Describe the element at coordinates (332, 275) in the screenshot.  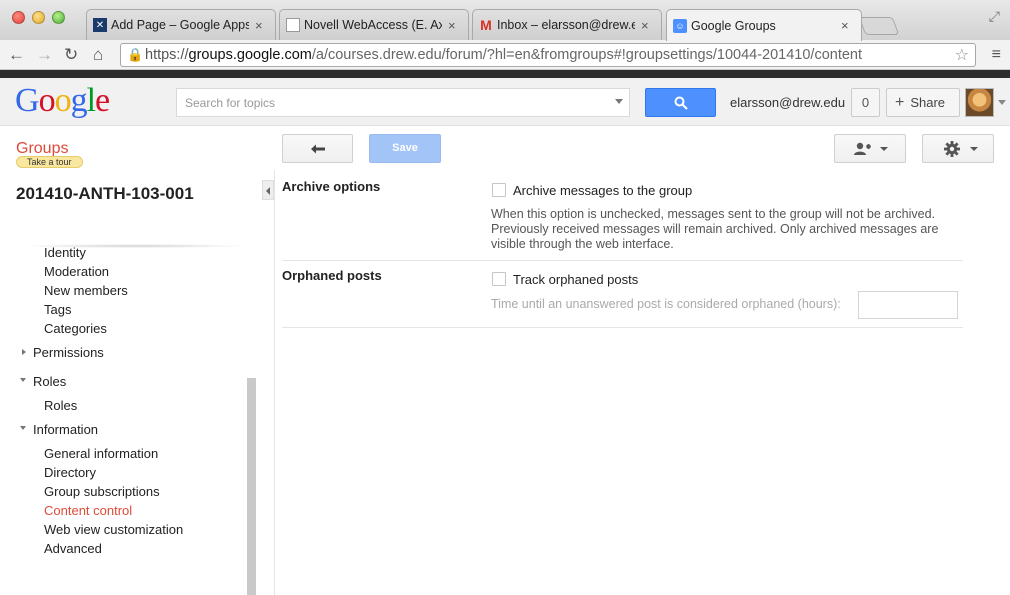
I see `orphaned-posts-label: Orphaned posts` at that location.